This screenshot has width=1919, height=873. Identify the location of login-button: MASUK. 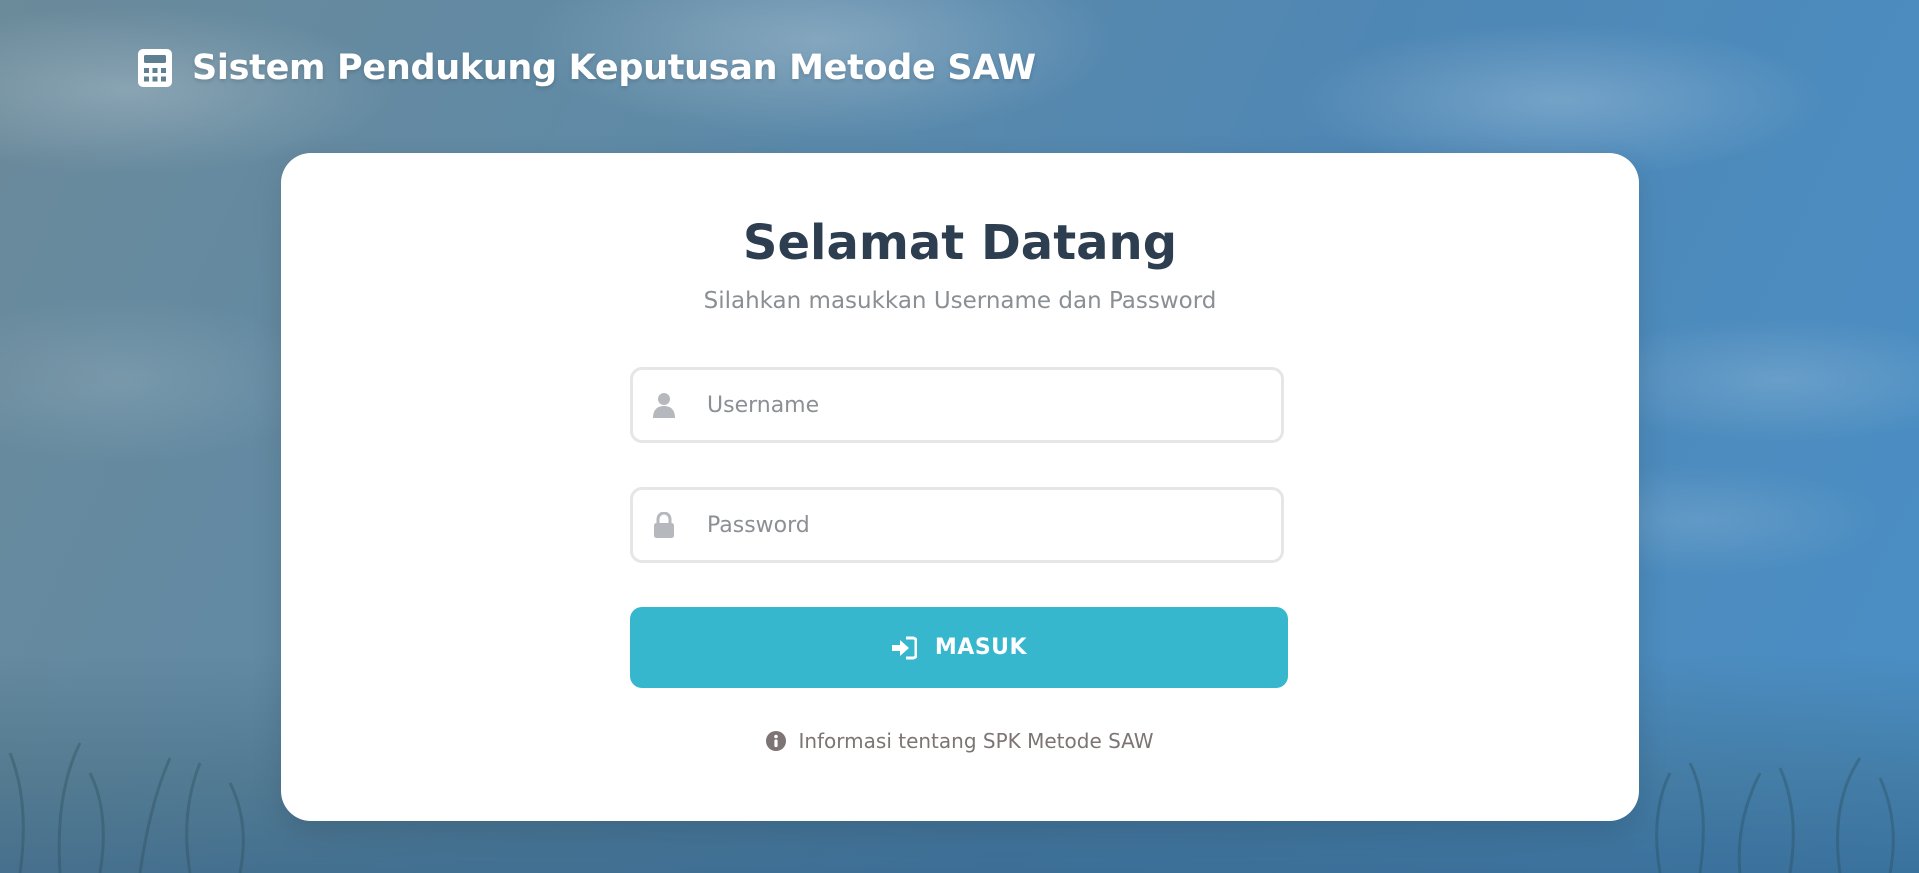
(959, 647).